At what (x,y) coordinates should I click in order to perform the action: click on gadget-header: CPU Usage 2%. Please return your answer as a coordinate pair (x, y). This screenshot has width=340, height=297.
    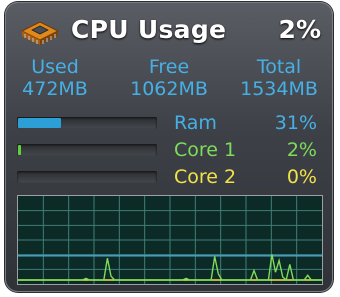
    Looking at the image, I should click on (170, 31).